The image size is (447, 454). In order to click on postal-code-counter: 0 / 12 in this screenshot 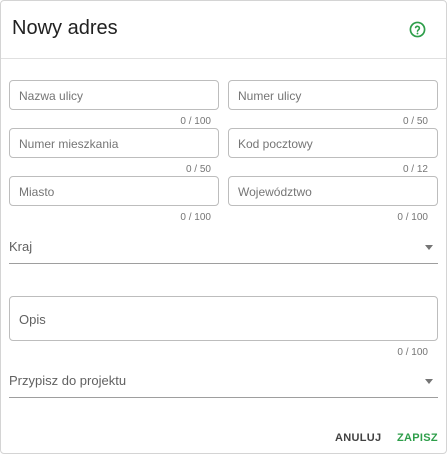, I will do `click(415, 169)`.